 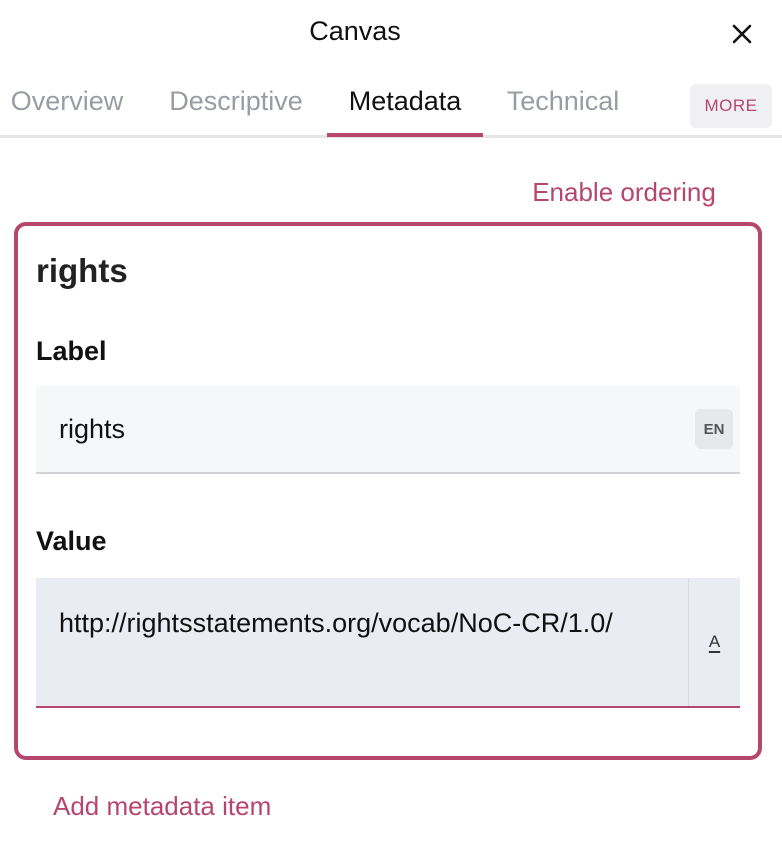 What do you see at coordinates (67, 112) in the screenshot?
I see `tab-overview: Overview` at bounding box center [67, 112].